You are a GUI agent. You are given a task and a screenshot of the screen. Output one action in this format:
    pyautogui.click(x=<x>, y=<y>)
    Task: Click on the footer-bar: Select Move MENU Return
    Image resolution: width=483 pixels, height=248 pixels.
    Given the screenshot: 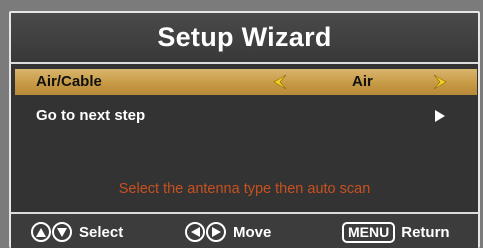 What is the action you would take?
    pyautogui.click(x=244, y=231)
    